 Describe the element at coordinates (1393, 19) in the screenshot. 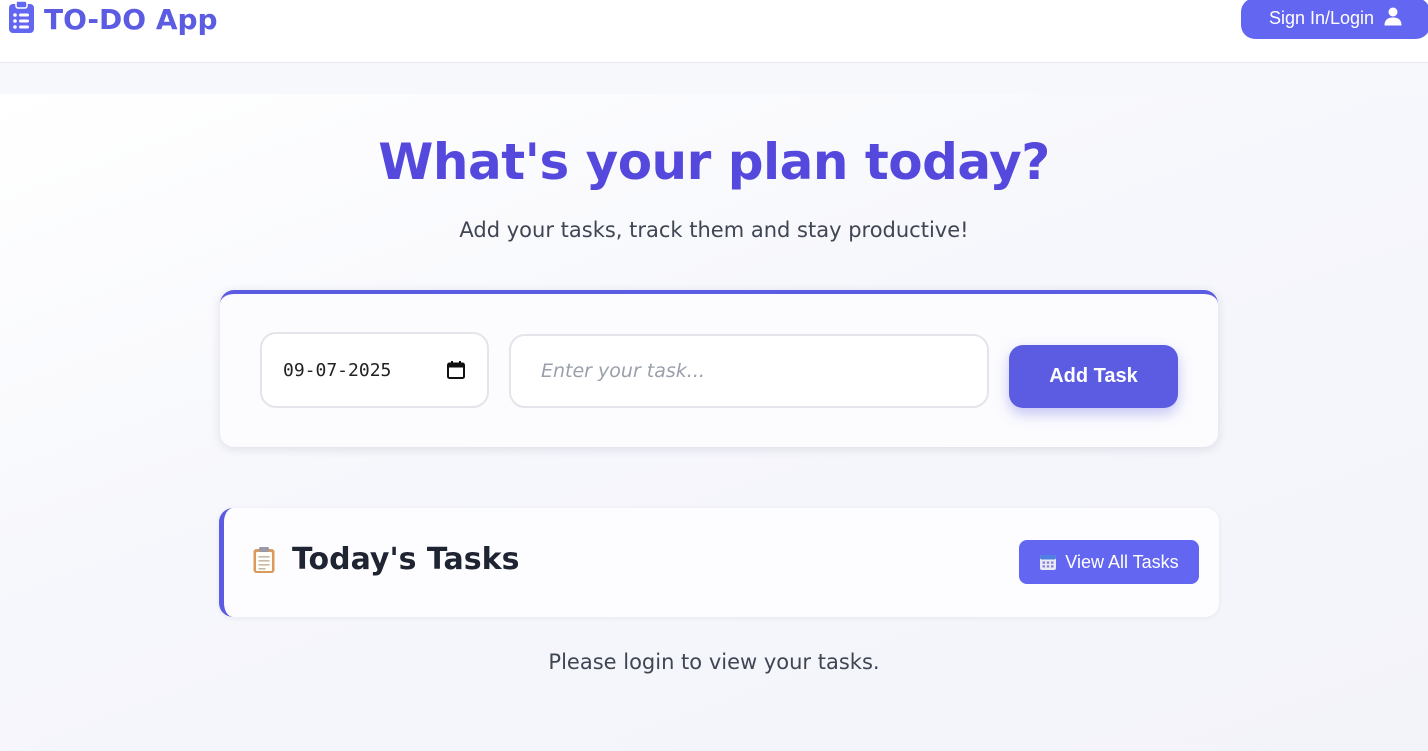

I see `user-icon` at that location.